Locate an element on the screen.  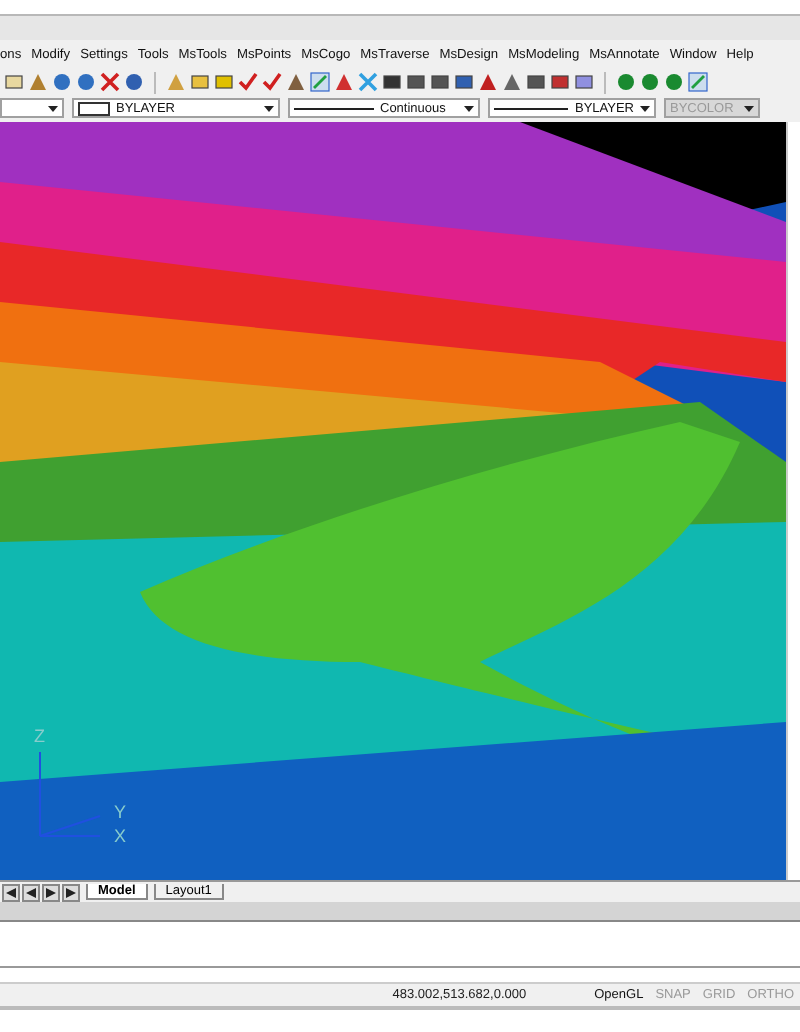
y-axis-label: Y is located at coordinates (120, 812).